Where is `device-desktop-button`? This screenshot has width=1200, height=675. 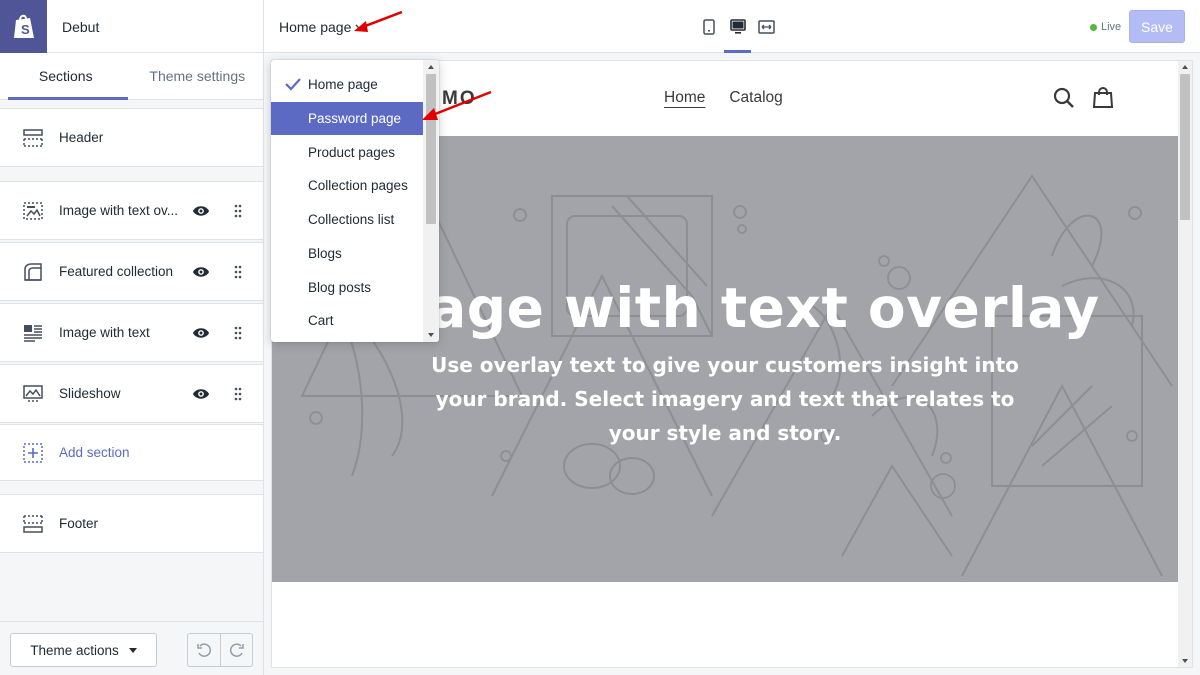 device-desktop-button is located at coordinates (737, 26).